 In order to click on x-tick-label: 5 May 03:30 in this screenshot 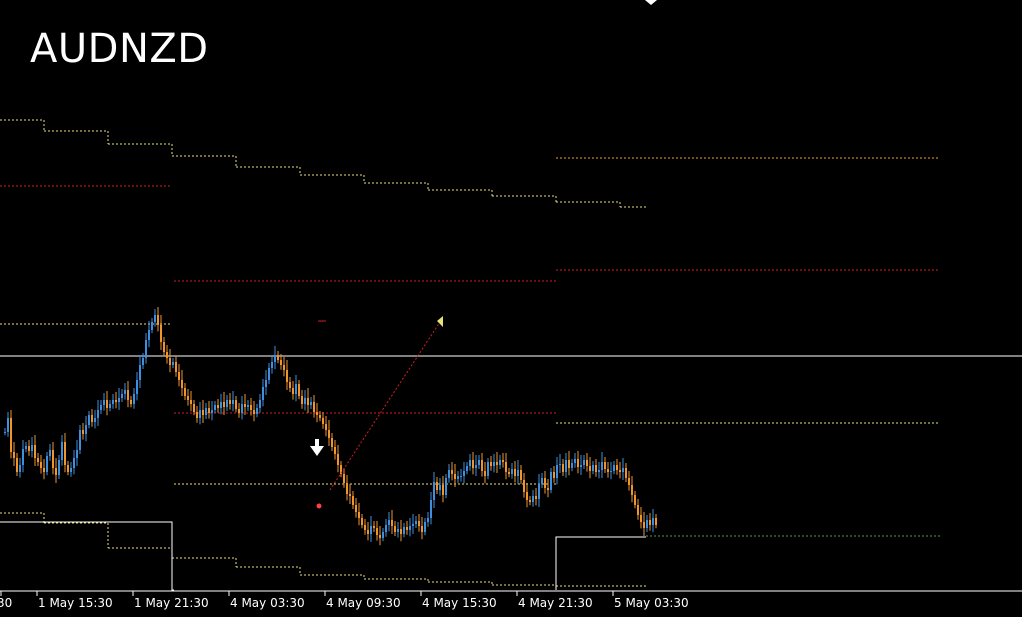, I will do `click(651, 603)`.